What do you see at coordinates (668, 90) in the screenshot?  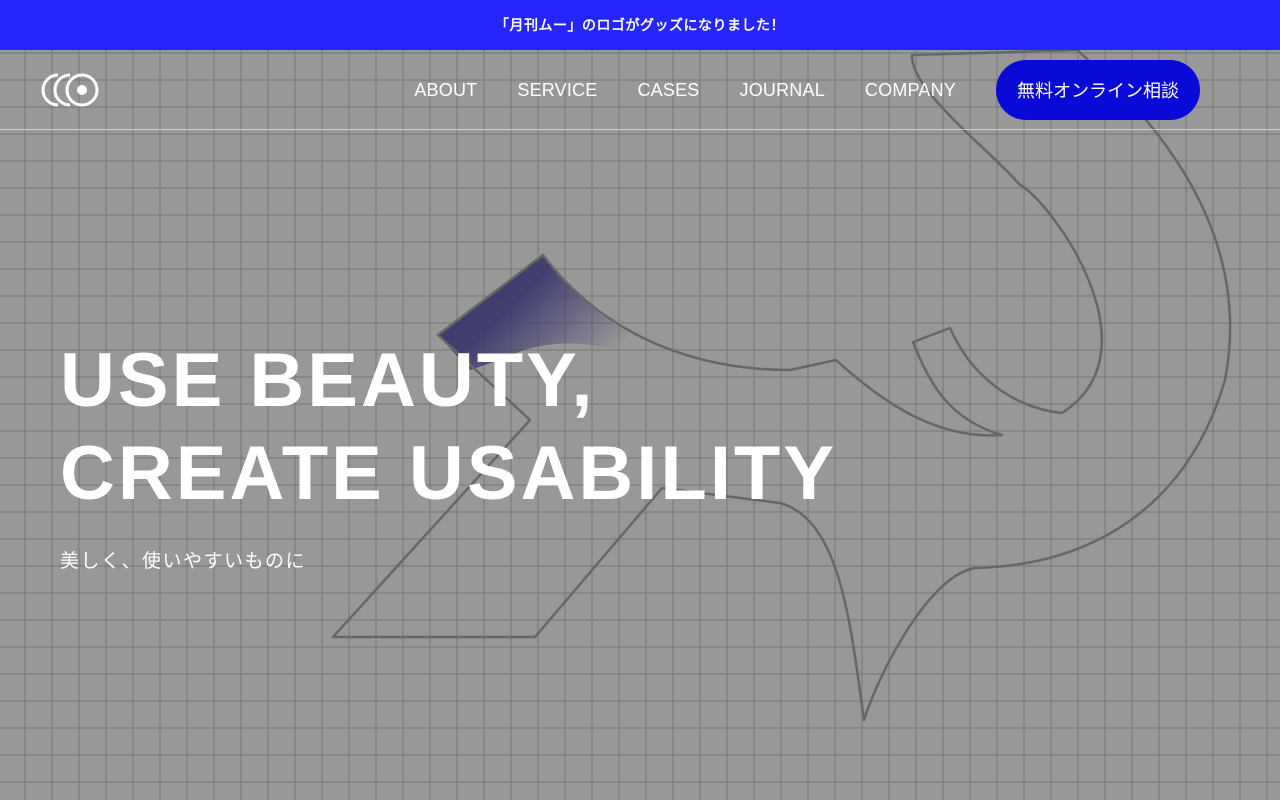 I see `nav-cases: CASES` at bounding box center [668, 90].